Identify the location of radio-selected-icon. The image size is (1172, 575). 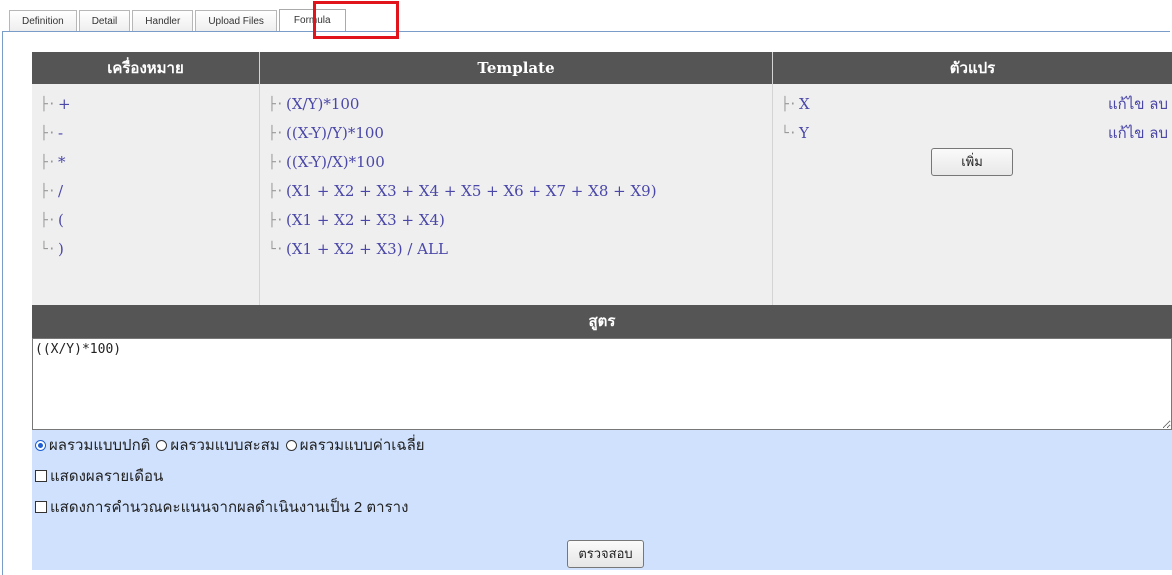
(40, 445).